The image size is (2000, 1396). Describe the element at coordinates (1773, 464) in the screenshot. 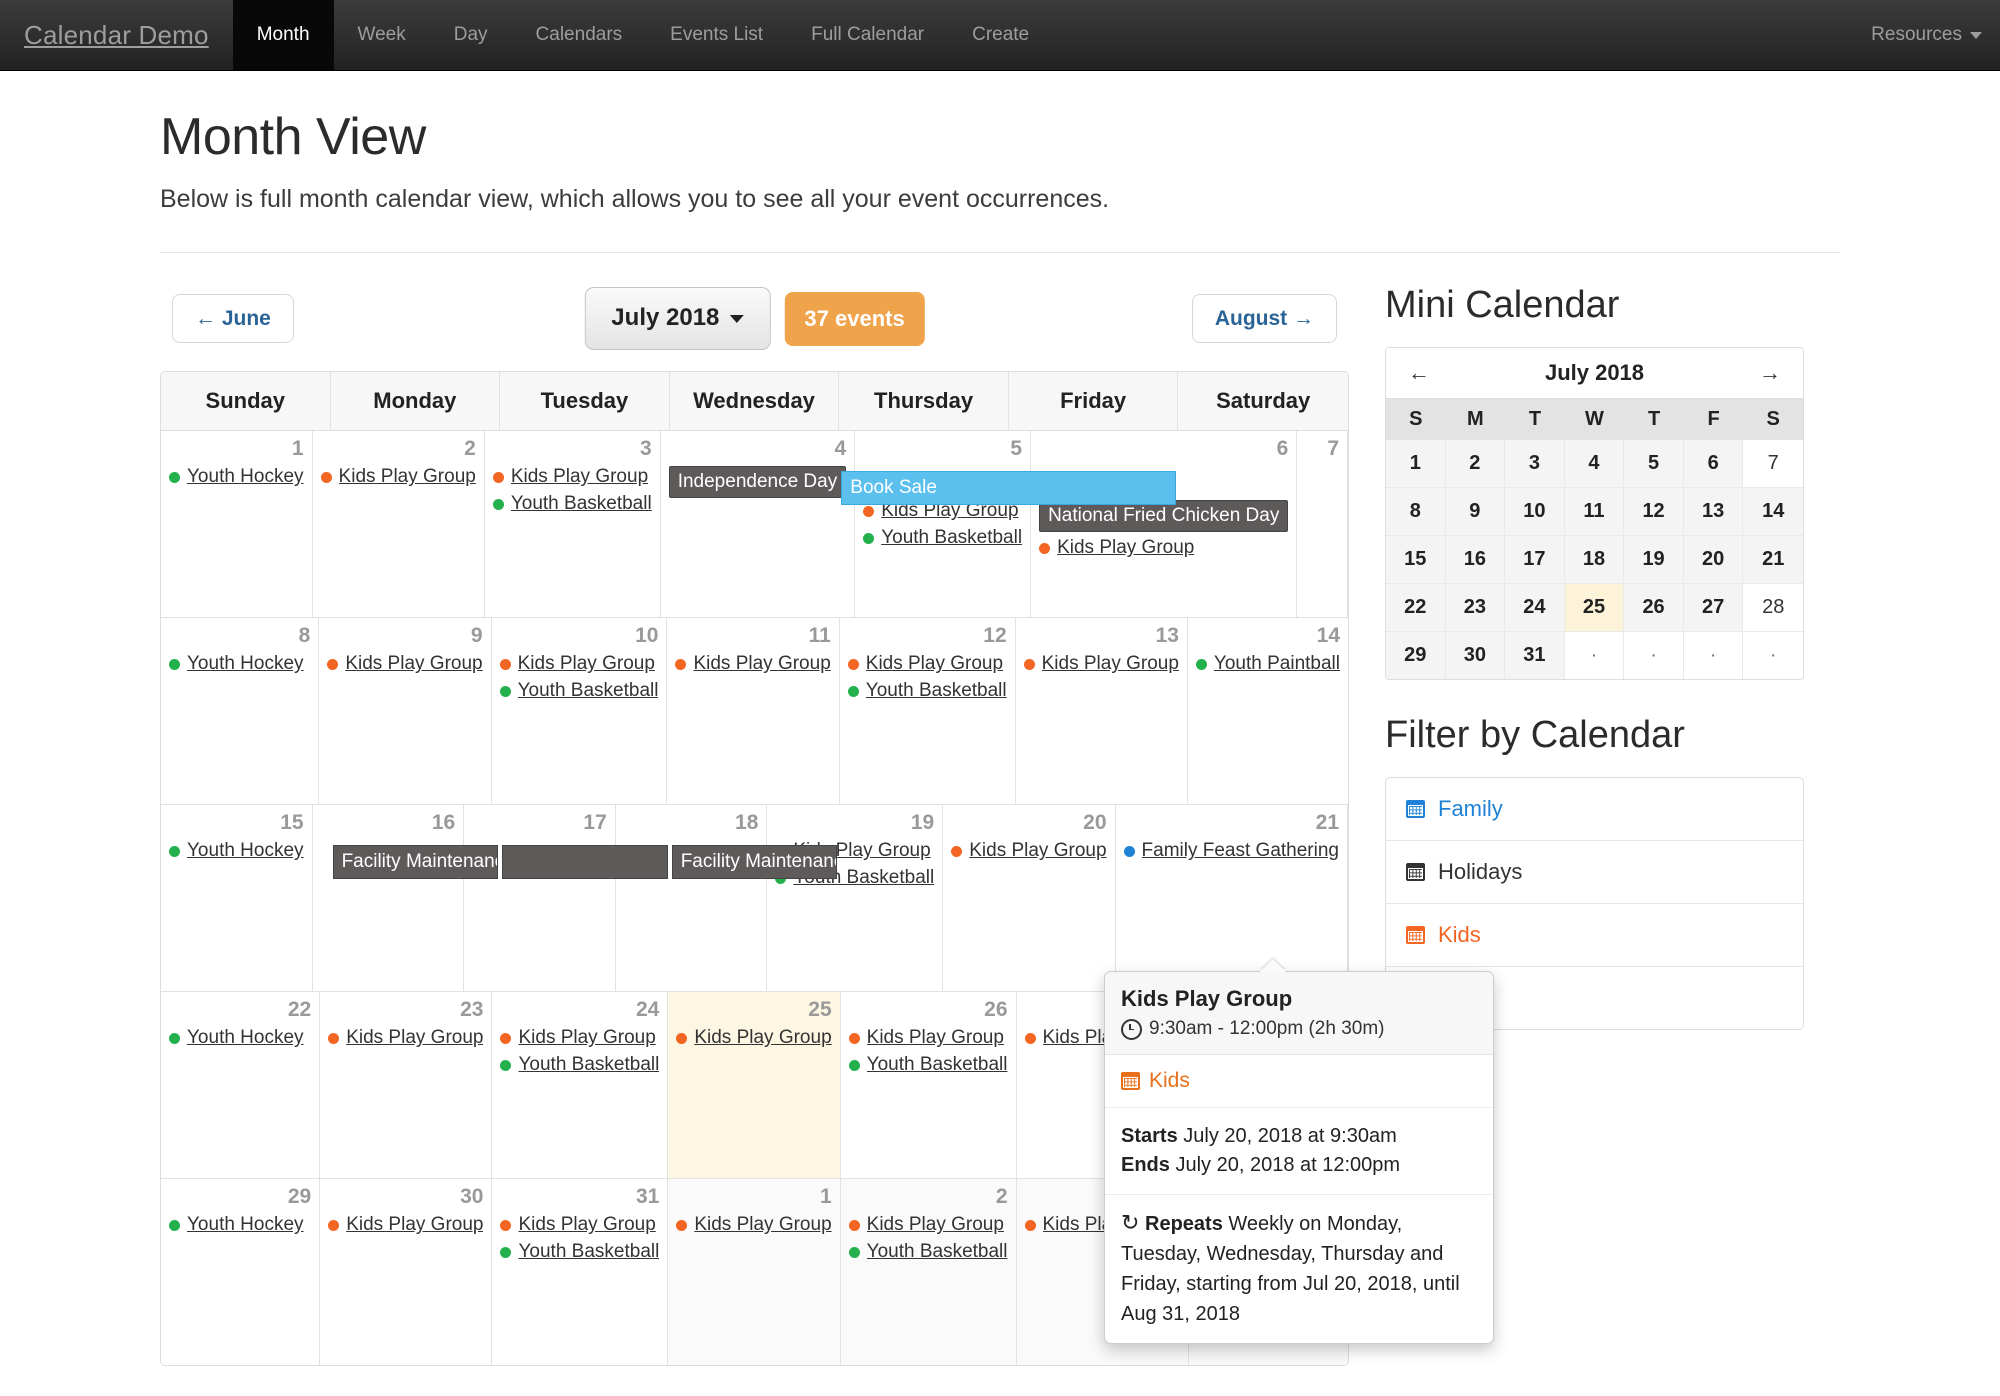

I see `mini-day: 7` at that location.